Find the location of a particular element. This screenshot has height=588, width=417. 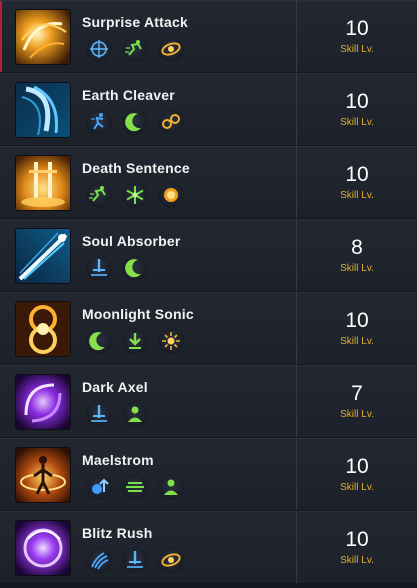

target-icon is located at coordinates (99, 49).